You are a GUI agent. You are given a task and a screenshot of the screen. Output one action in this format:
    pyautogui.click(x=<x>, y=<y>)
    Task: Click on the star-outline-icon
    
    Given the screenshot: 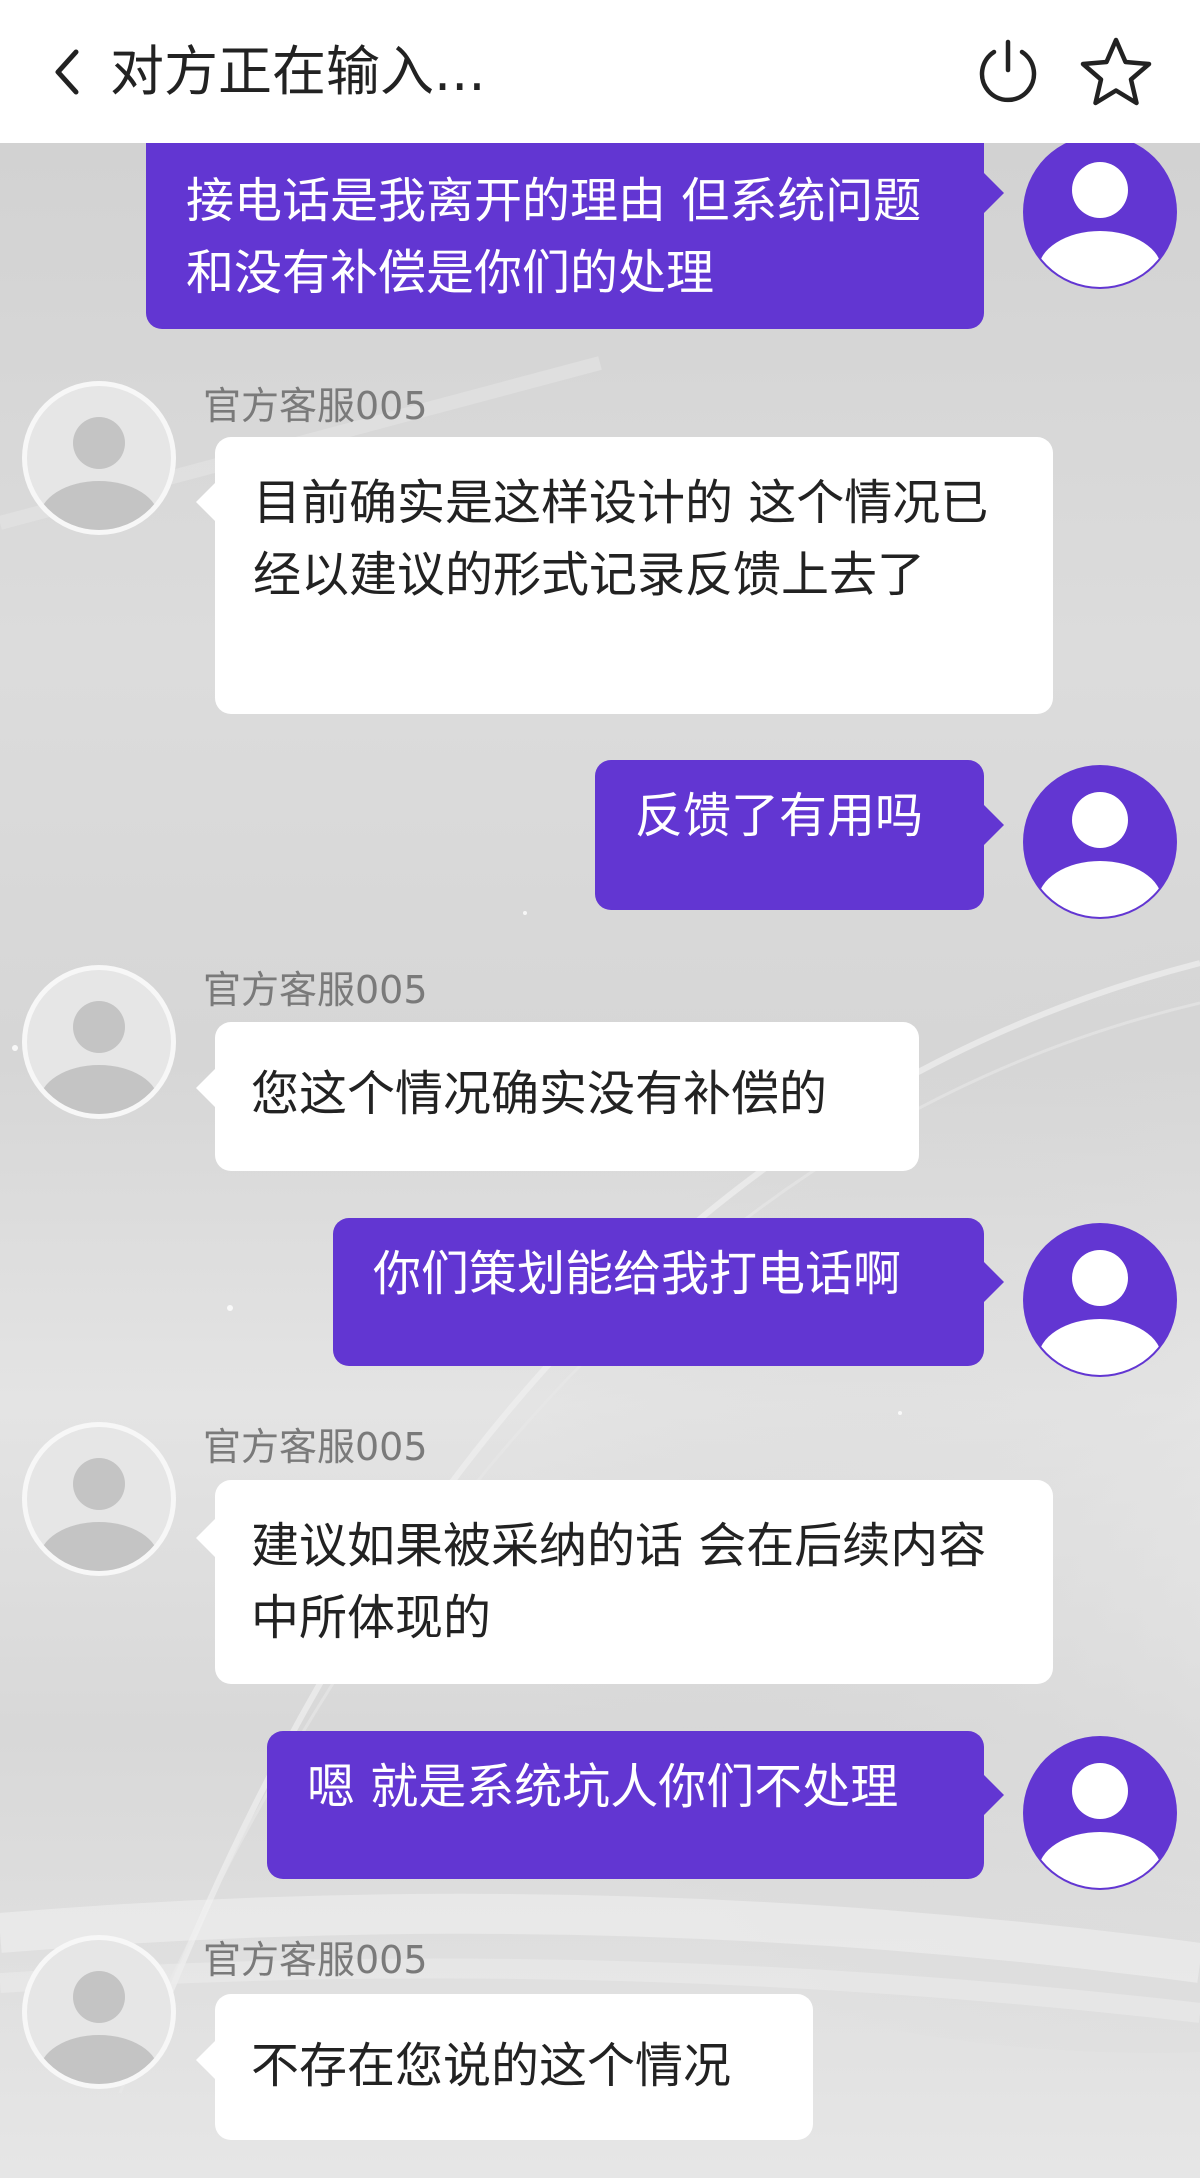 What is the action you would take?
    pyautogui.click(x=1116, y=72)
    